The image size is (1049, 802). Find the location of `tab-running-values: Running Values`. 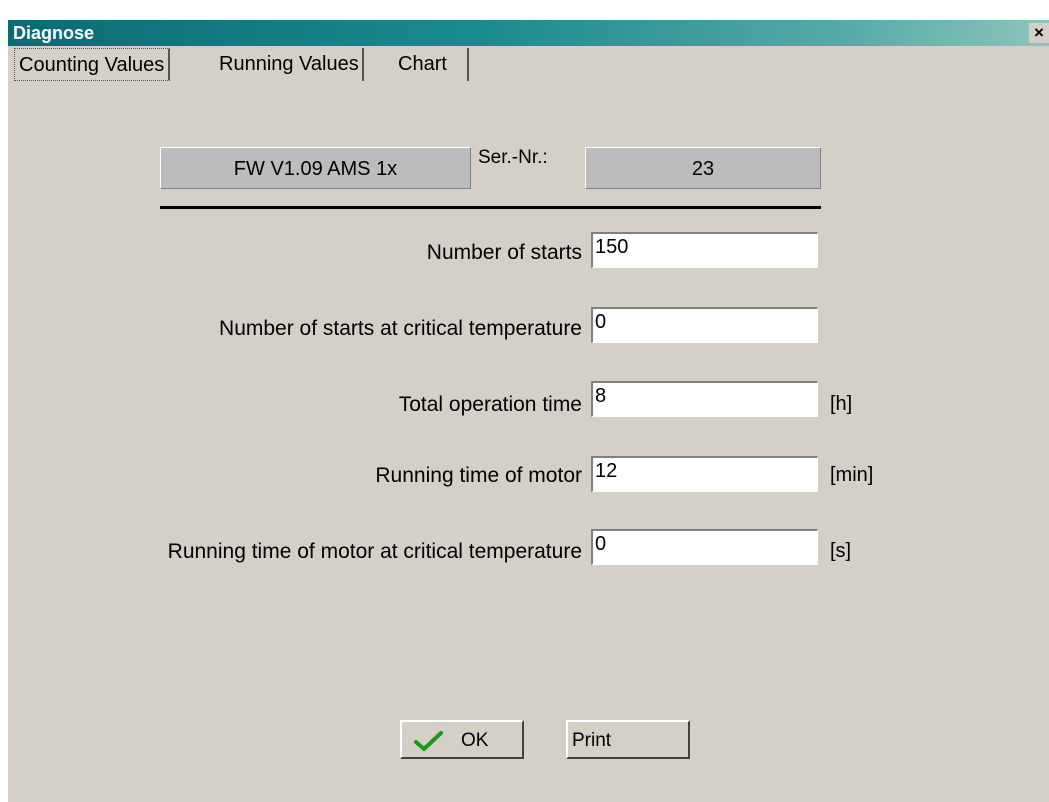

tab-running-values: Running Values is located at coordinates (290, 64).